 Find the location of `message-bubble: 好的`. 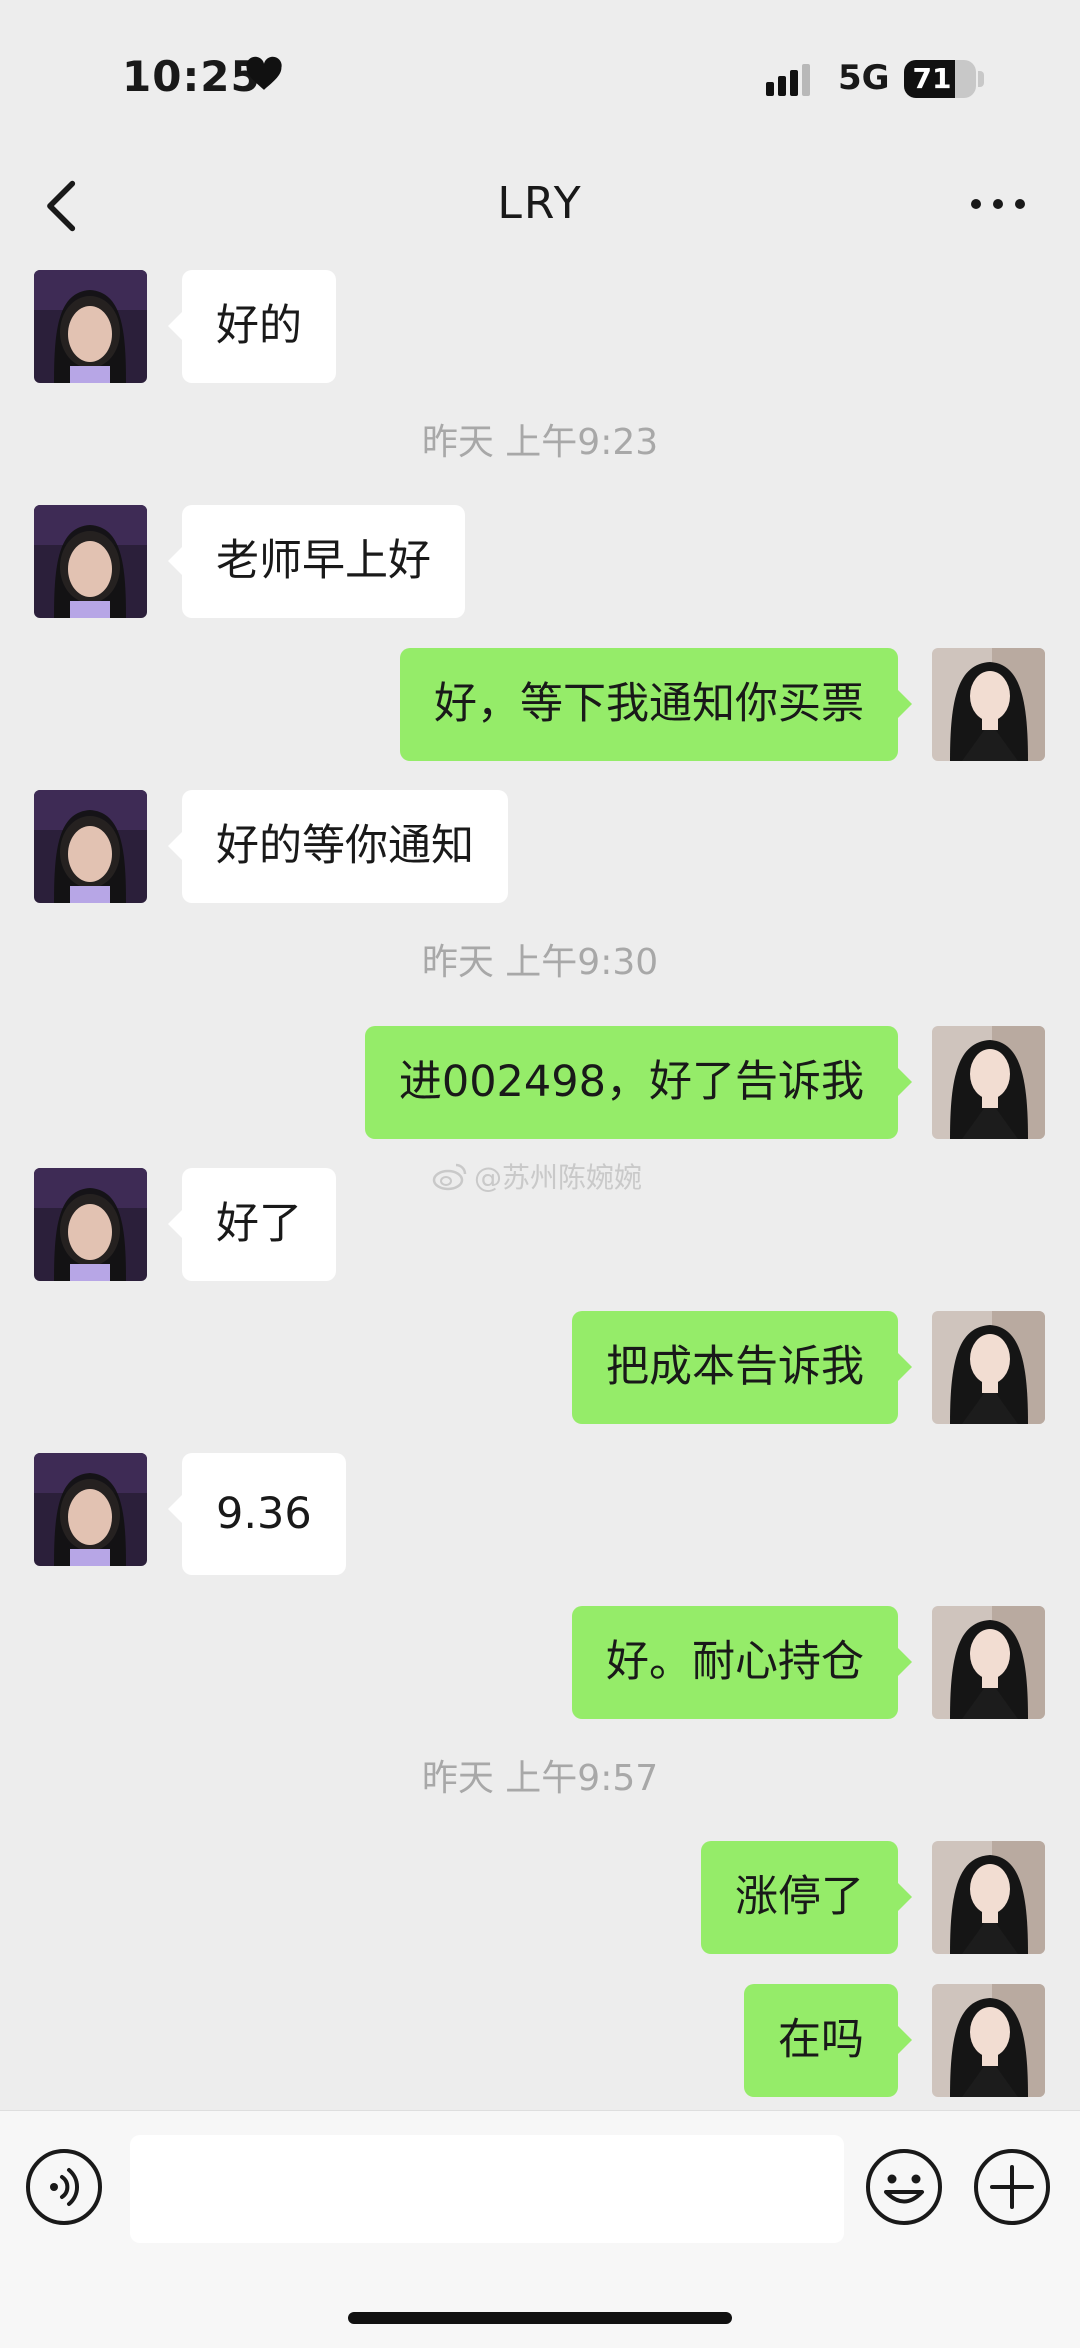

message-bubble: 好的 is located at coordinates (252, 326).